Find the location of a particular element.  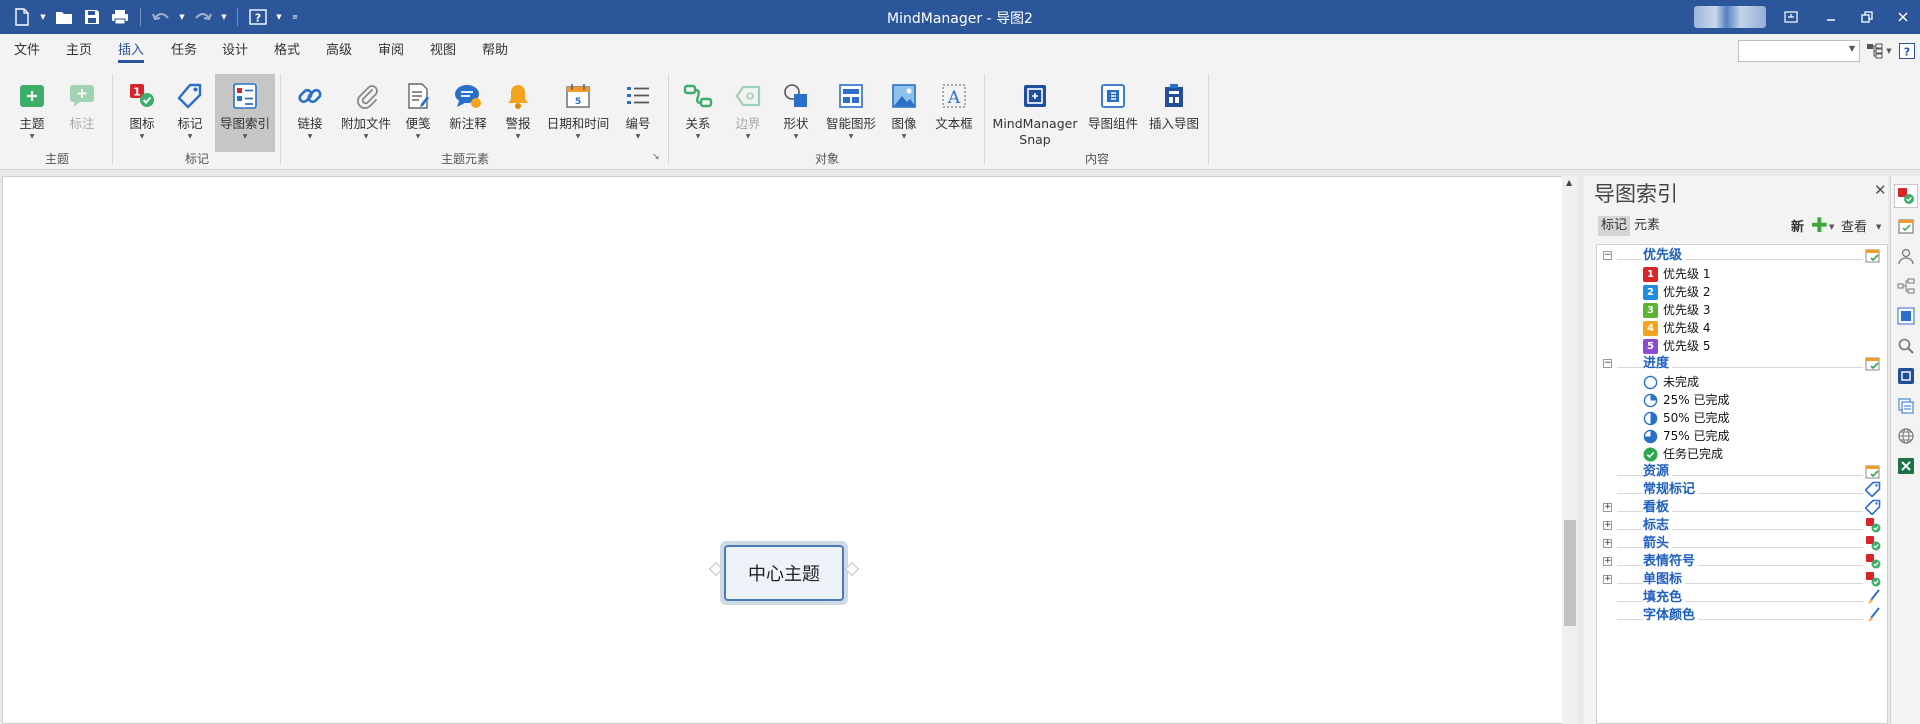

list-item: 25% 已完成 is located at coordinates (1742, 400).